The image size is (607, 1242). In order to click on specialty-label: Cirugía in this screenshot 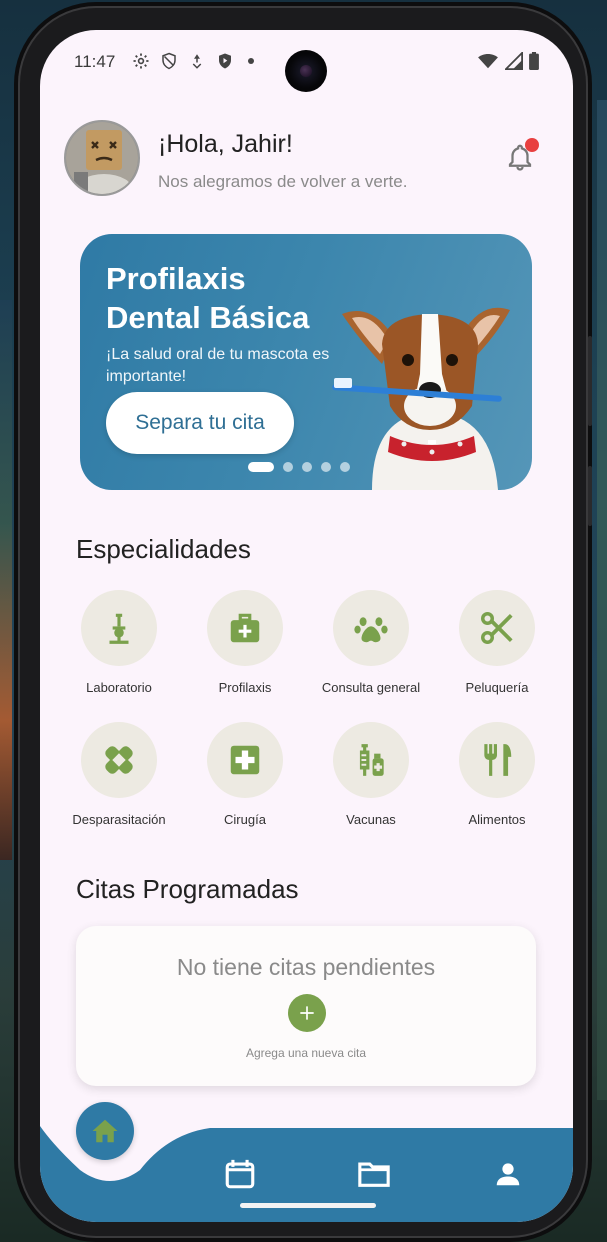, I will do `click(245, 819)`.